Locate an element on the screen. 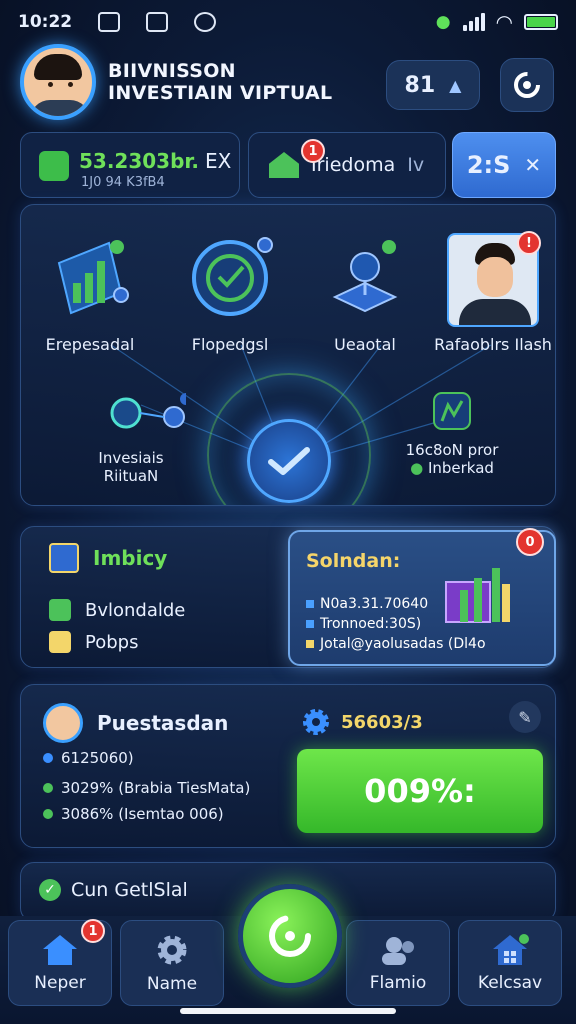 This screenshot has width=576, height=1024. user-icon: ▲ is located at coordinates (455, 85).